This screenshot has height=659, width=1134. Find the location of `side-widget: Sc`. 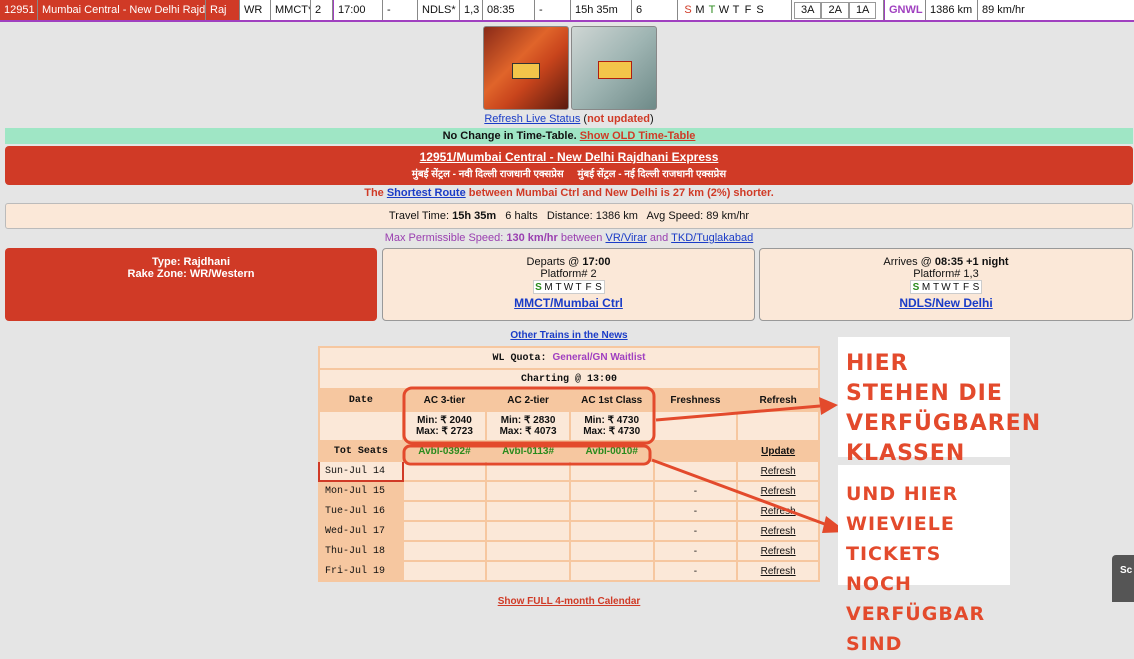

side-widget: Sc is located at coordinates (1123, 578).